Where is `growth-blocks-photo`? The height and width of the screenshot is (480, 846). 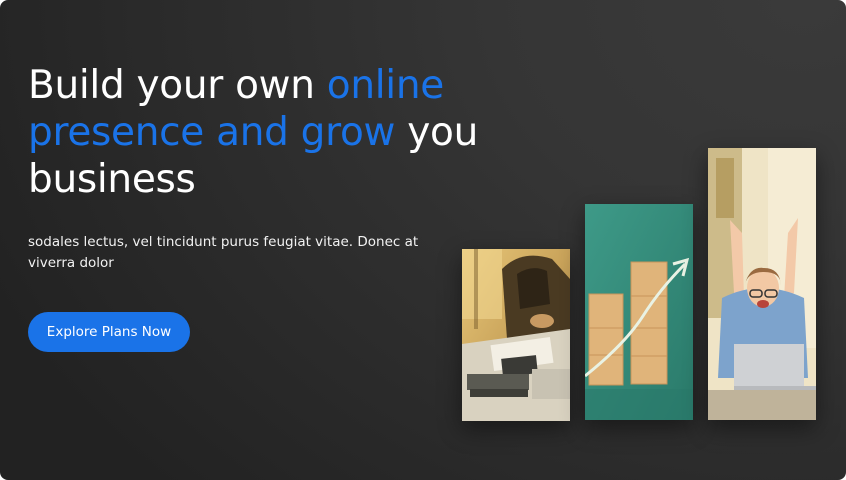 growth-blocks-photo is located at coordinates (639, 312).